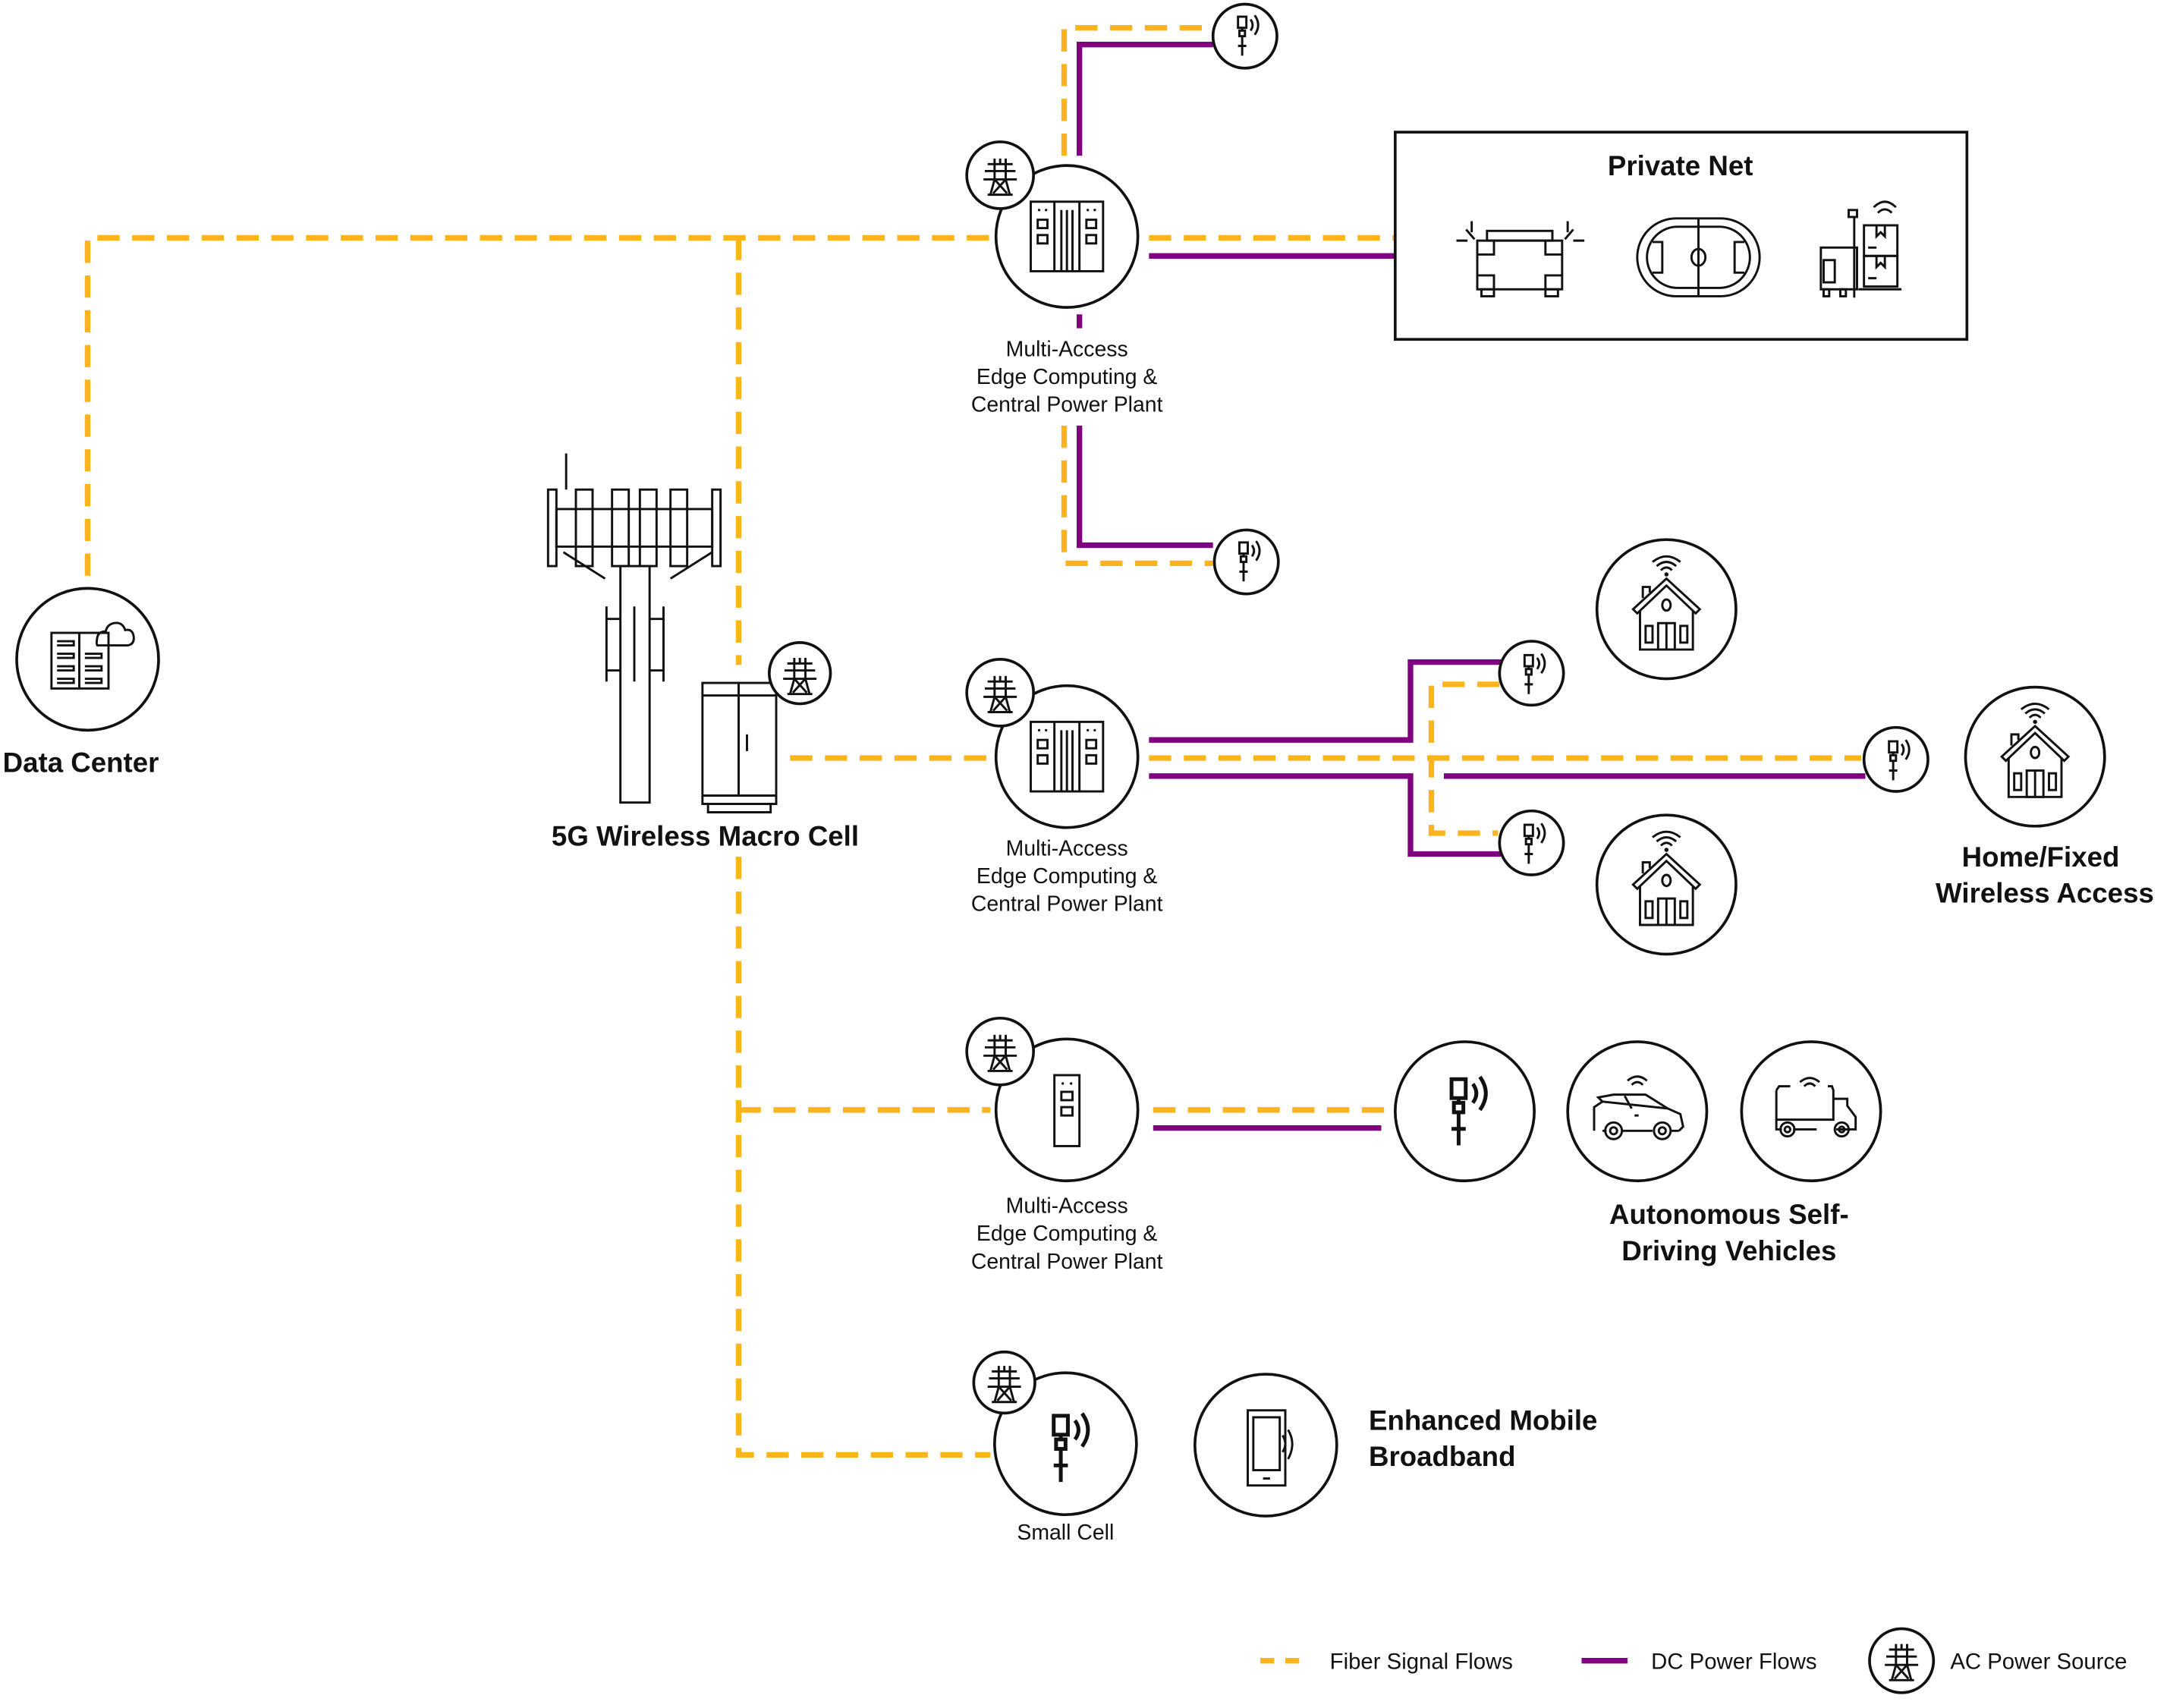  I want to click on dc-mec-mid-lower, so click(1325, 815).